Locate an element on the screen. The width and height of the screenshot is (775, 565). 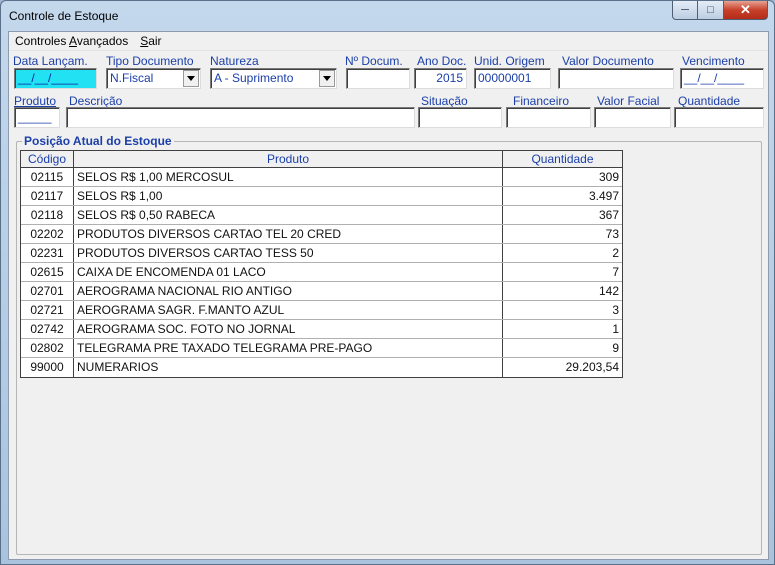
close-button: ✕ is located at coordinates (746, 10).